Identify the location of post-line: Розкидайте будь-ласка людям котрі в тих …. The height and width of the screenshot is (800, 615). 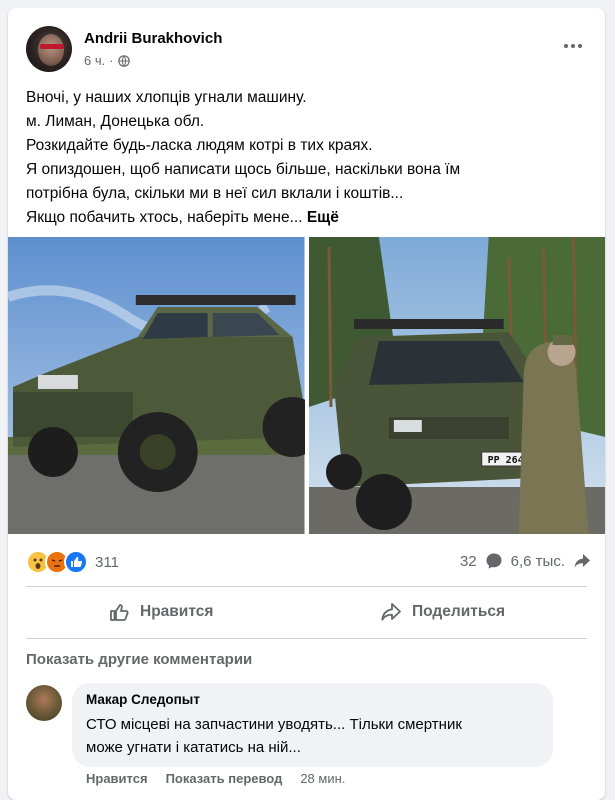
(199, 145).